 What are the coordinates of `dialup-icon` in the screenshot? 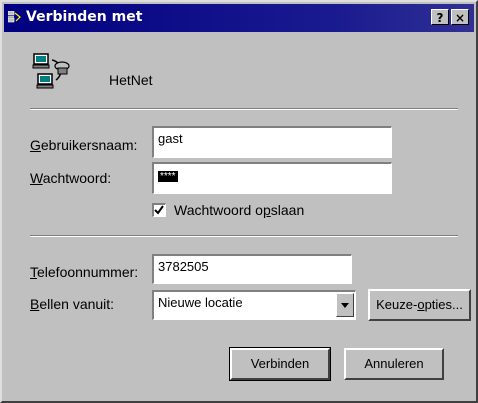 It's located at (14, 17).